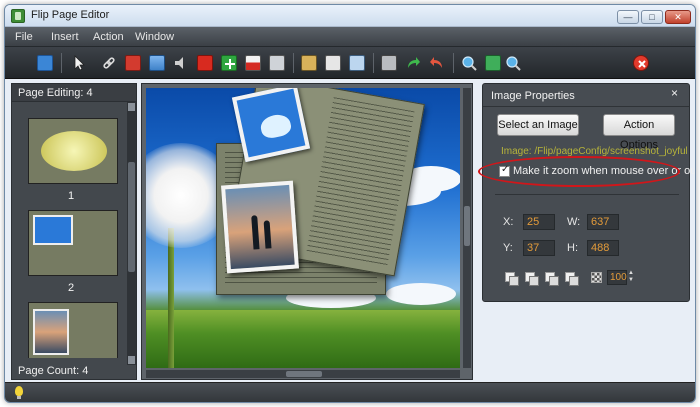 Image resolution: width=700 pixels, height=407 pixels. What do you see at coordinates (229, 63) in the screenshot?
I see `add-icon` at bounding box center [229, 63].